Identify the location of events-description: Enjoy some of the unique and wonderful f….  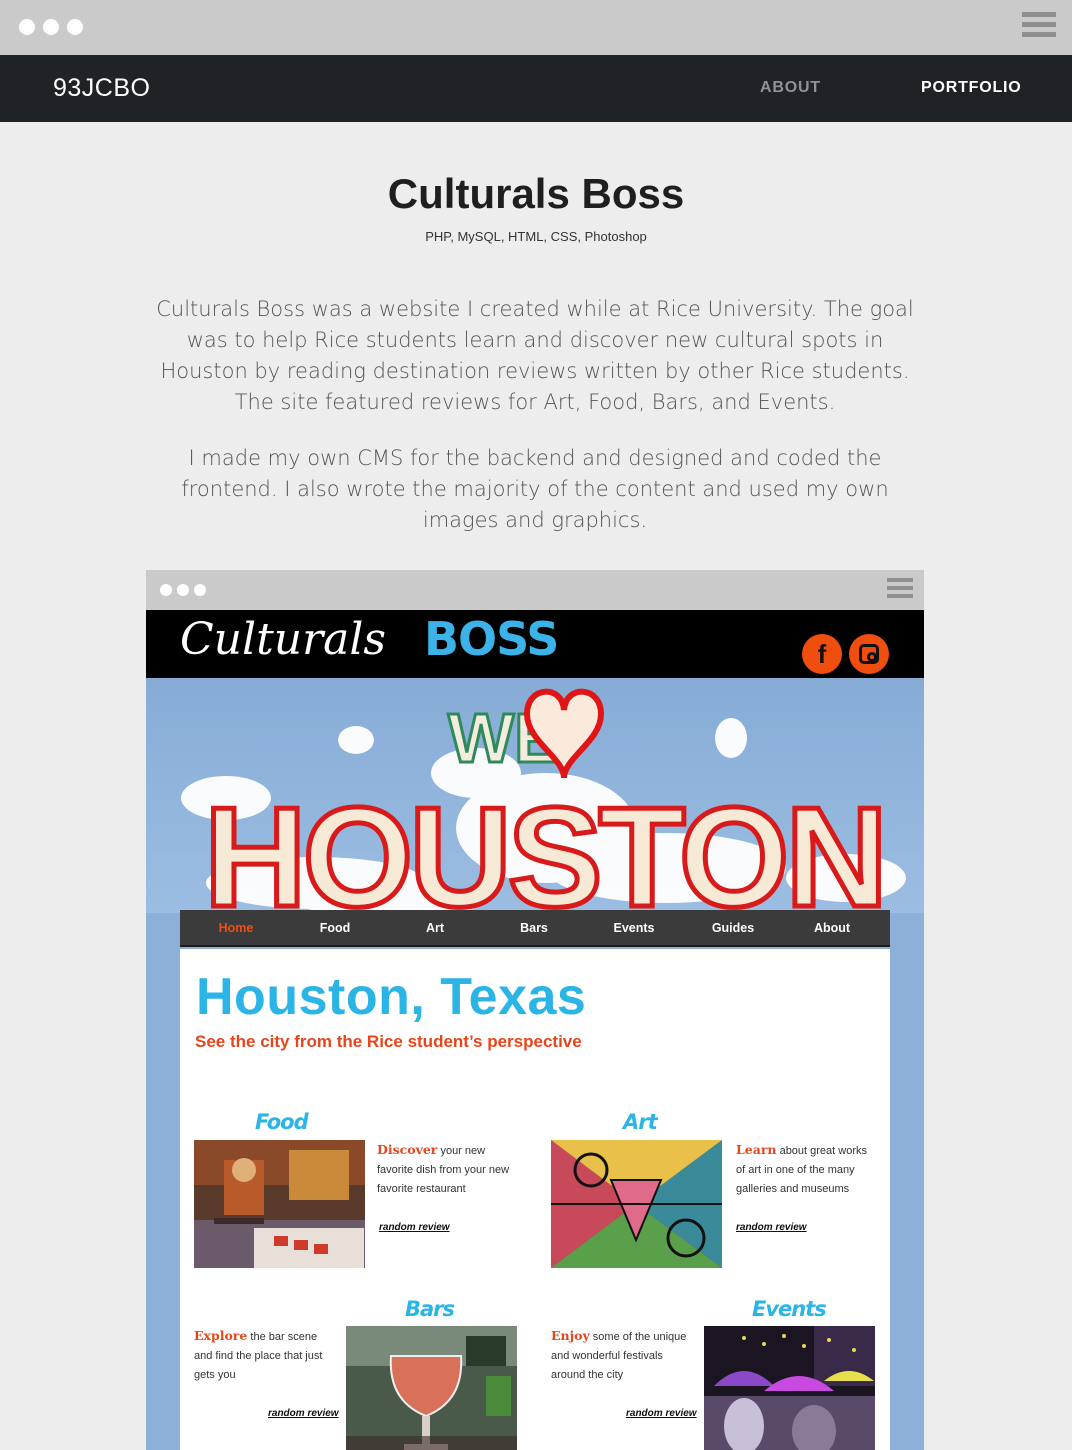
(619, 1354).